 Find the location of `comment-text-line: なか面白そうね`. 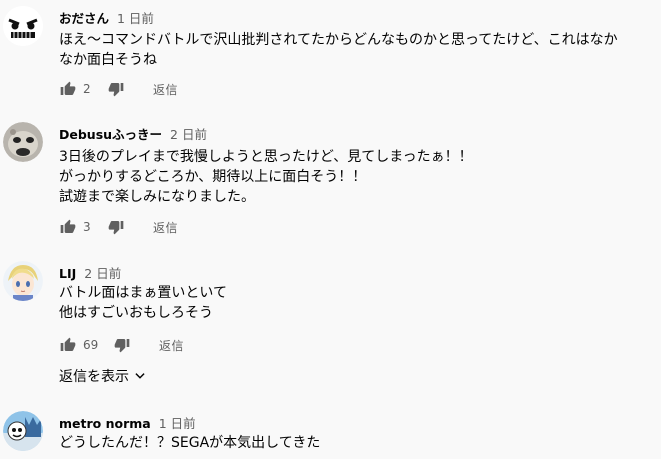

comment-text-line: なか面白そうね is located at coordinates (108, 60).